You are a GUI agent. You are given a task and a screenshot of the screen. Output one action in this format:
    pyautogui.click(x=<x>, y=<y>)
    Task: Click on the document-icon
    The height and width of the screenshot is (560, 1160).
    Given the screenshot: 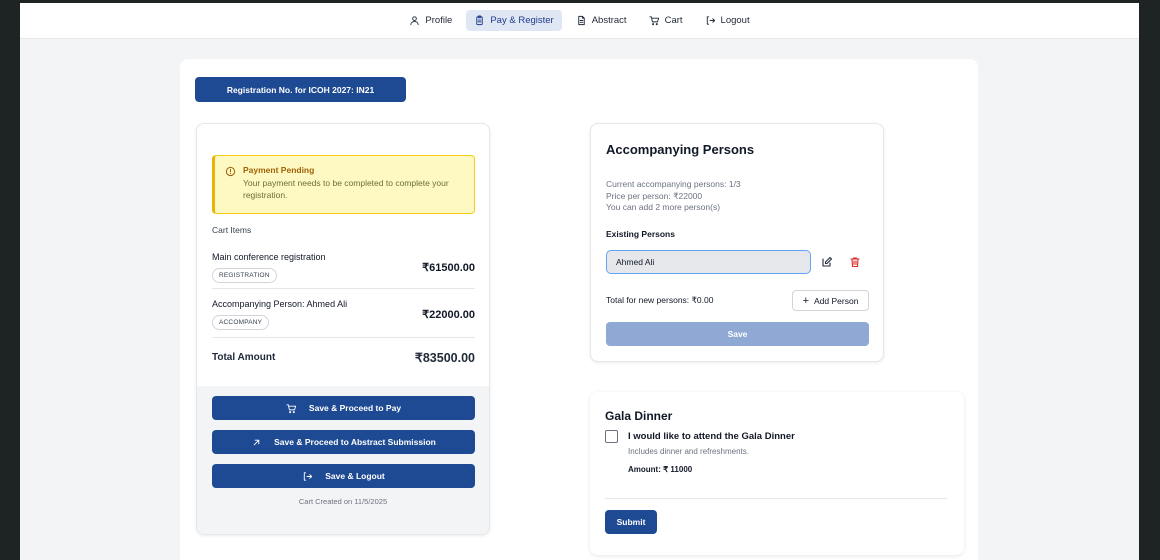 What is the action you would take?
    pyautogui.click(x=581, y=20)
    